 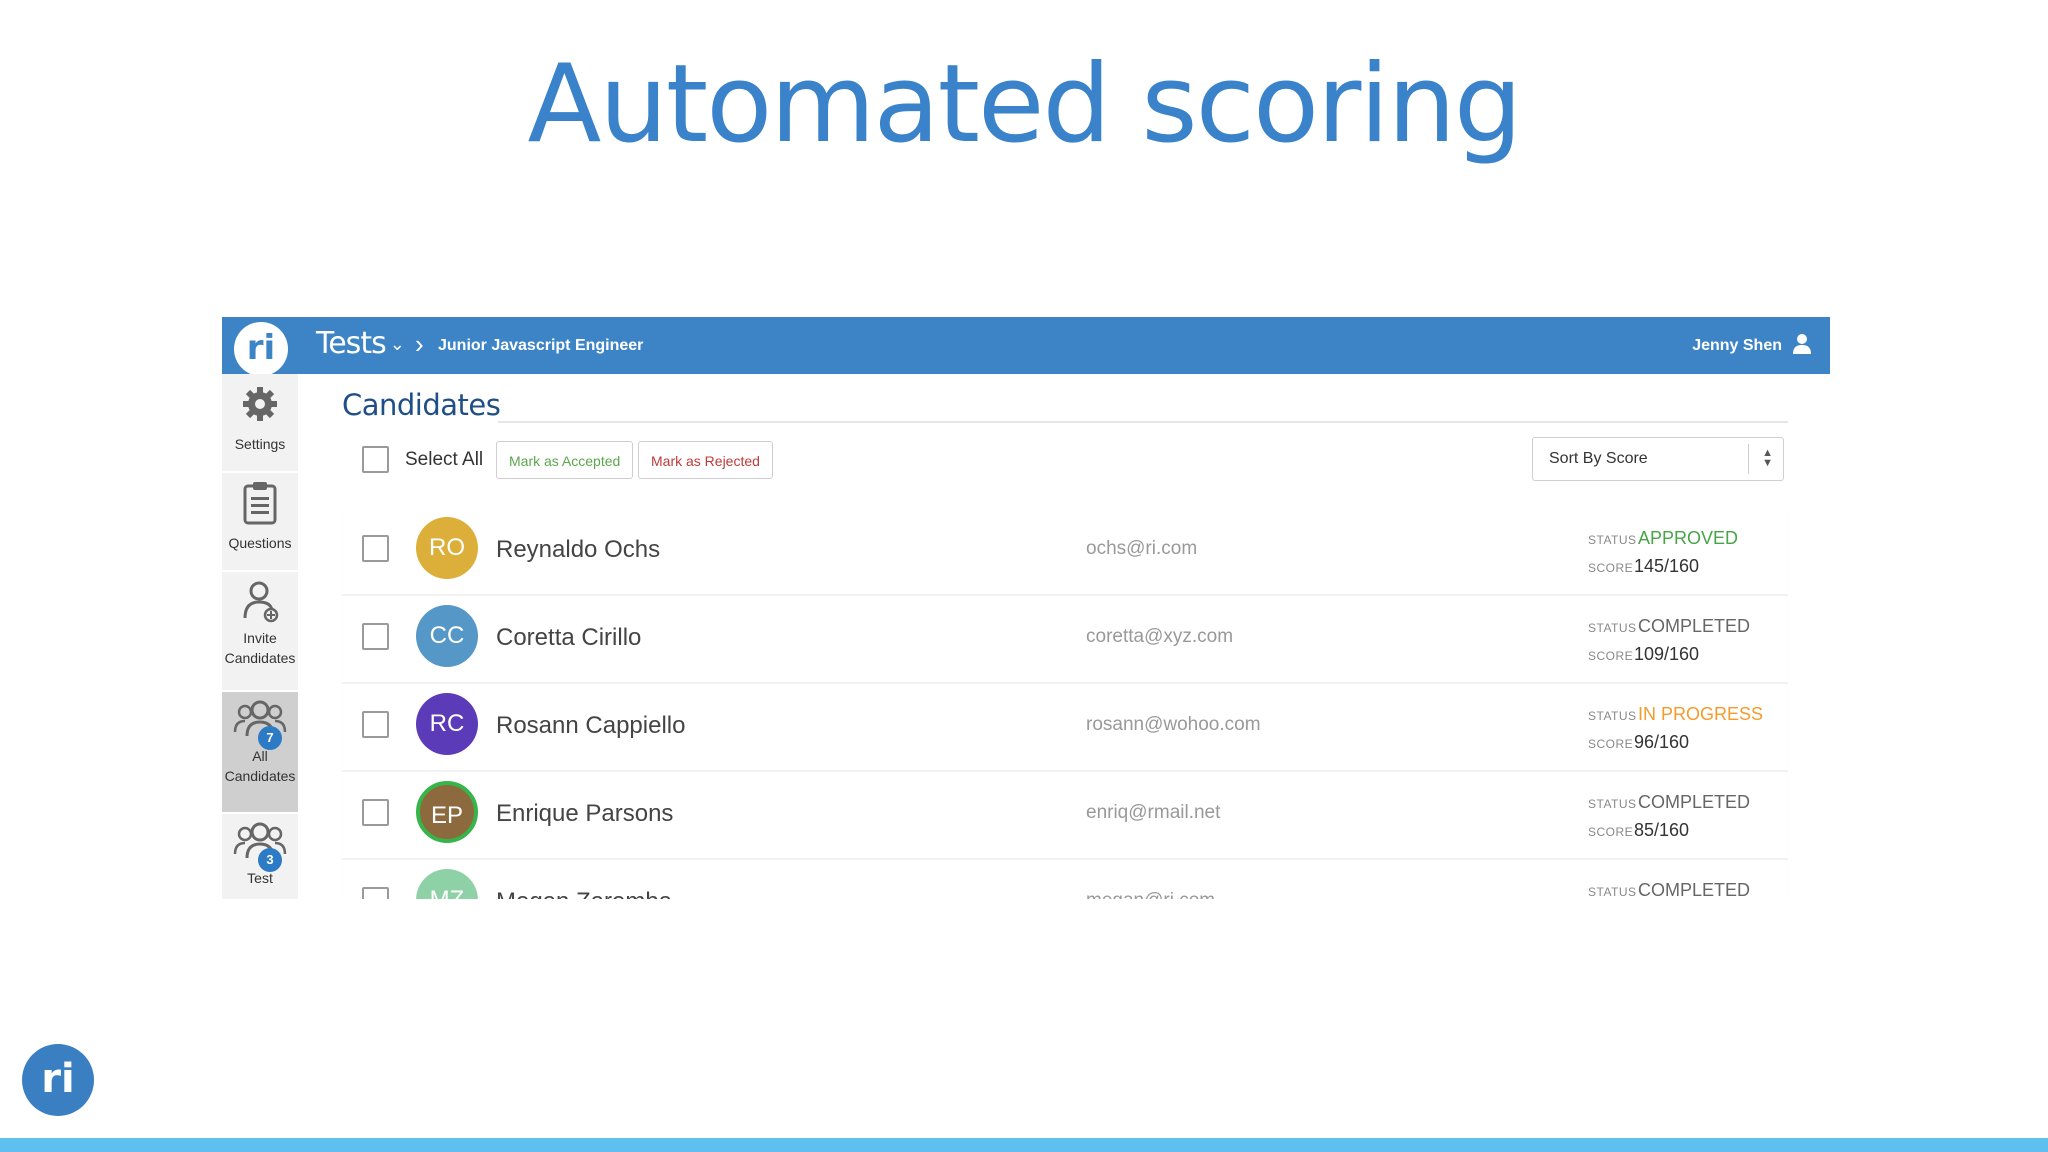 I want to click on sidebar-label-settings: Settings, so click(x=260, y=444).